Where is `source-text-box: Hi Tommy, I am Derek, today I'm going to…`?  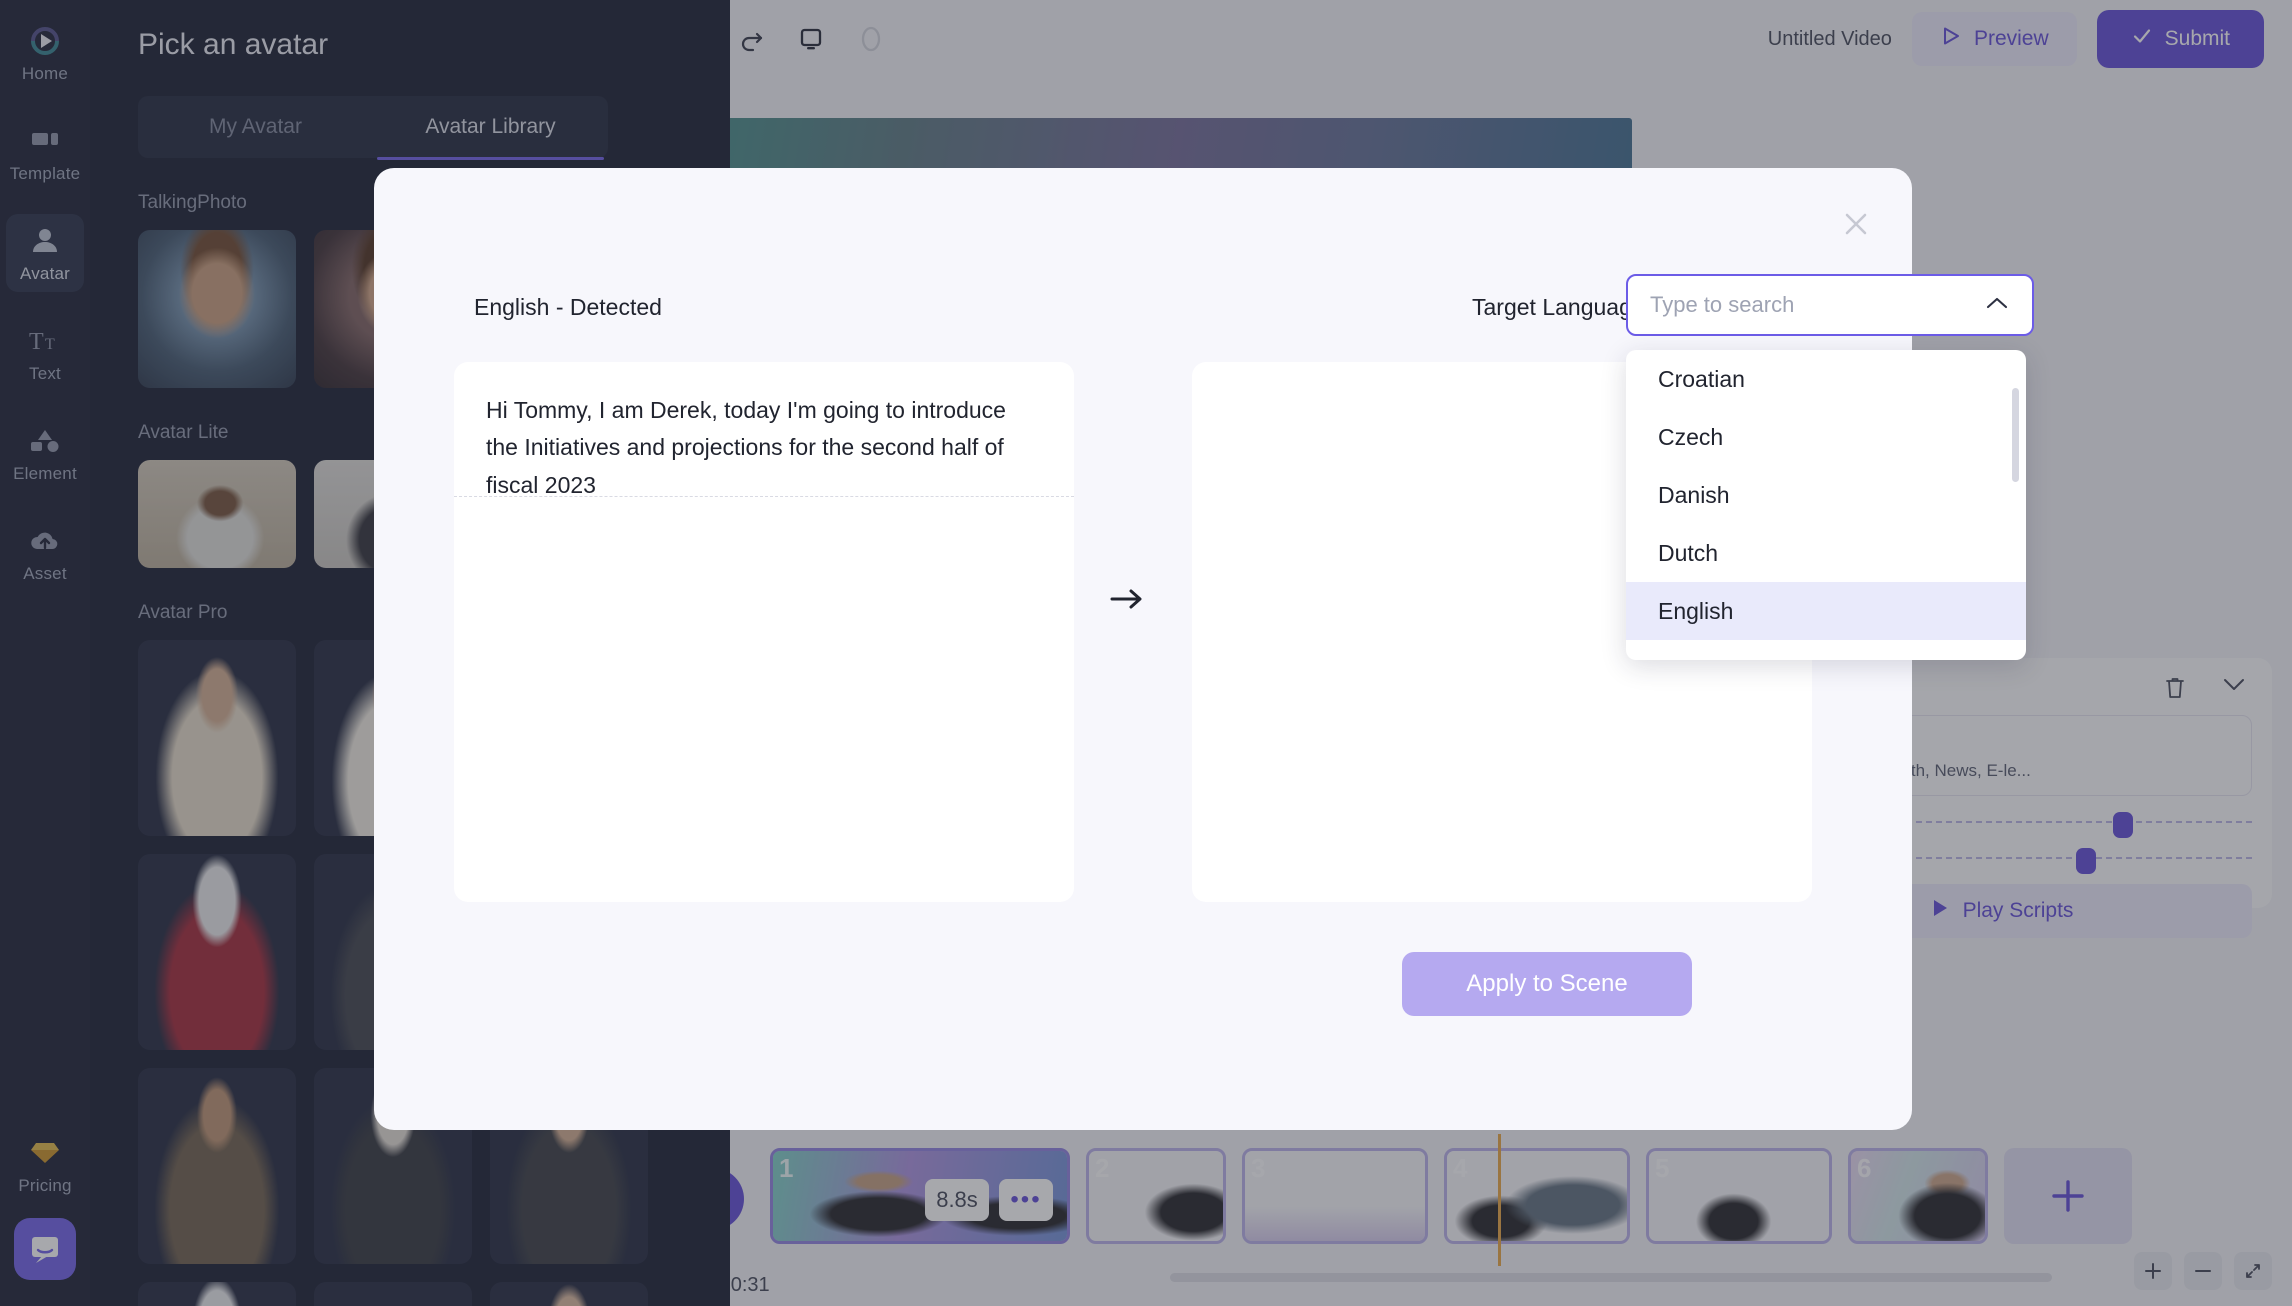 source-text-box: Hi Tommy, I am Derek, today I'm going to… is located at coordinates (764, 632).